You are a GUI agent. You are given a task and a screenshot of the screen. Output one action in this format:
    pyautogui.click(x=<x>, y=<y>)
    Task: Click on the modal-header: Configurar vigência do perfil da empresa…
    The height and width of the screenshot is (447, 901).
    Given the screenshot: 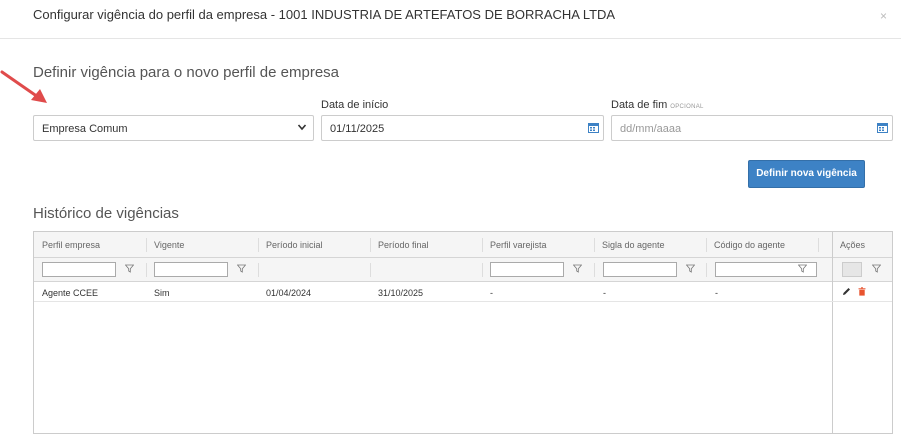 What is the action you would take?
    pyautogui.click(x=450, y=19)
    